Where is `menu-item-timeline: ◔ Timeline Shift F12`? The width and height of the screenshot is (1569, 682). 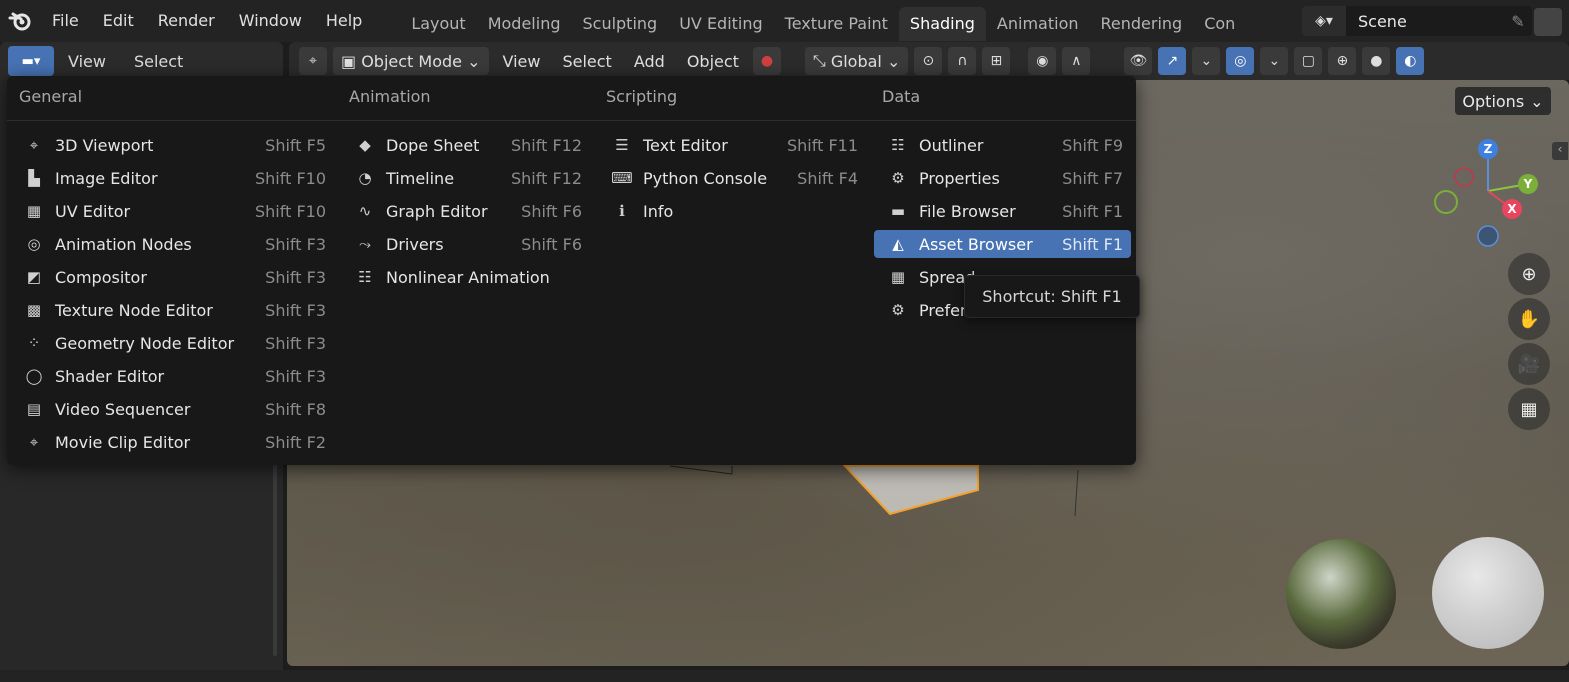 menu-item-timeline: ◔ Timeline Shift F12 is located at coordinates (470, 178).